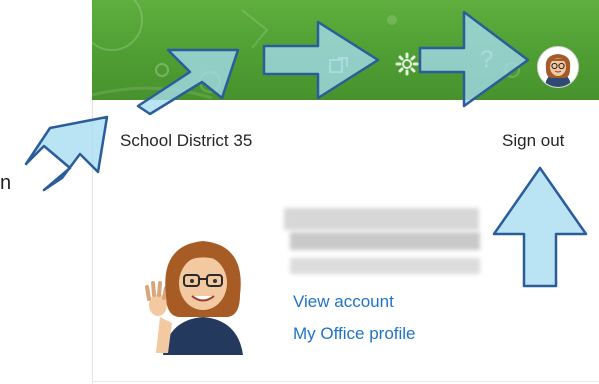 The width and height of the screenshot is (599, 384). Describe the element at coordinates (343, 302) in the screenshot. I see `view-account-link: View account` at that location.